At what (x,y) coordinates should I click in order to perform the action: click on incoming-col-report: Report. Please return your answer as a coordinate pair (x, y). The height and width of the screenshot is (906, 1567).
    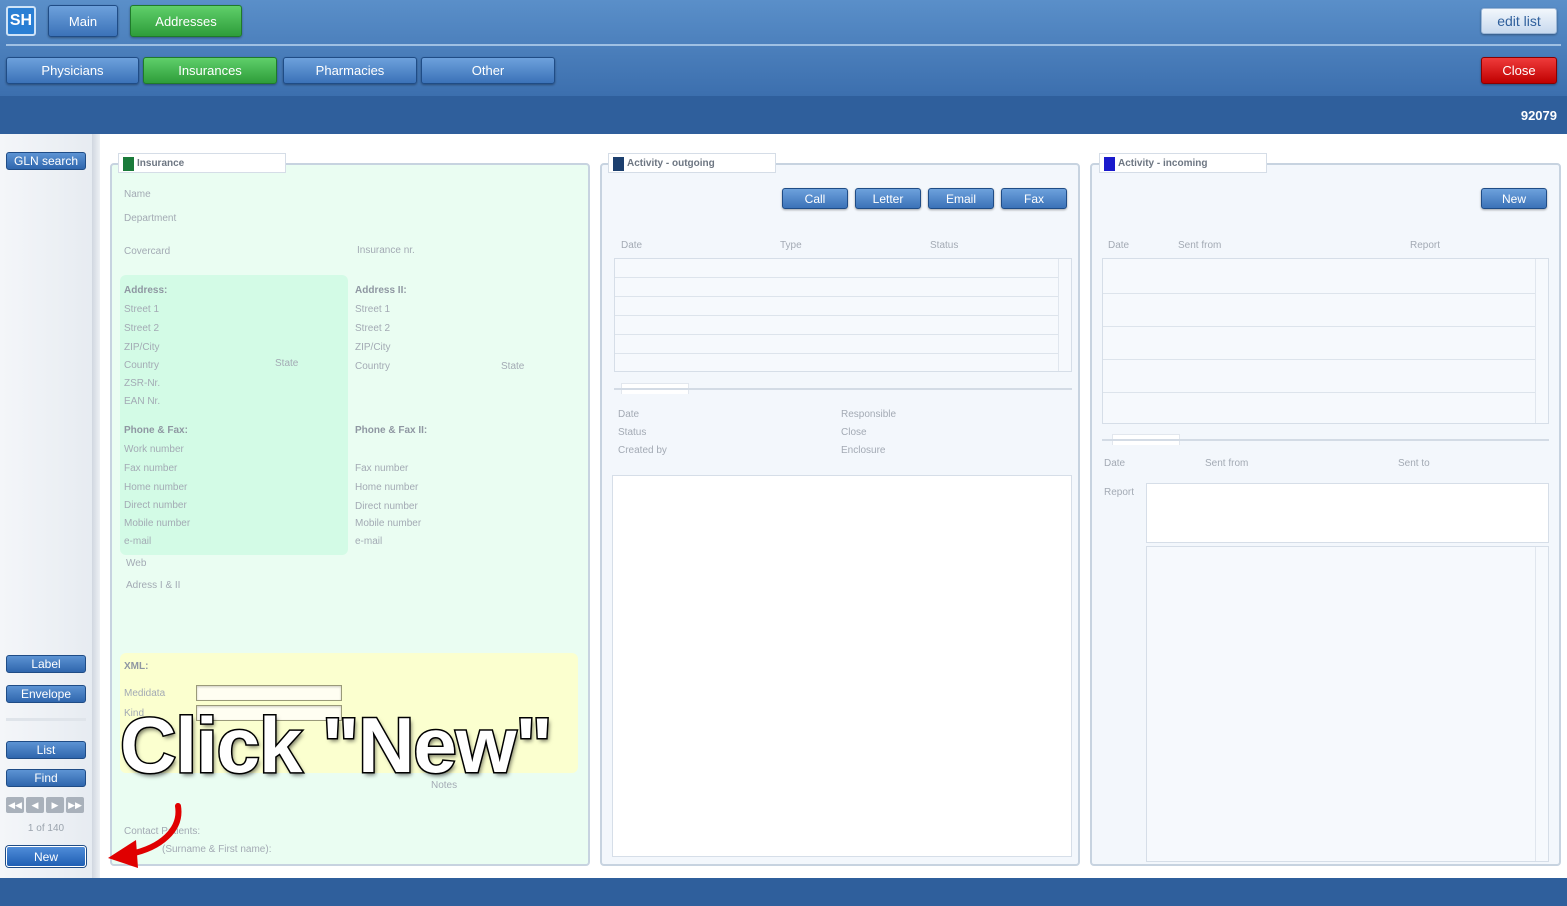
    Looking at the image, I should click on (1425, 245).